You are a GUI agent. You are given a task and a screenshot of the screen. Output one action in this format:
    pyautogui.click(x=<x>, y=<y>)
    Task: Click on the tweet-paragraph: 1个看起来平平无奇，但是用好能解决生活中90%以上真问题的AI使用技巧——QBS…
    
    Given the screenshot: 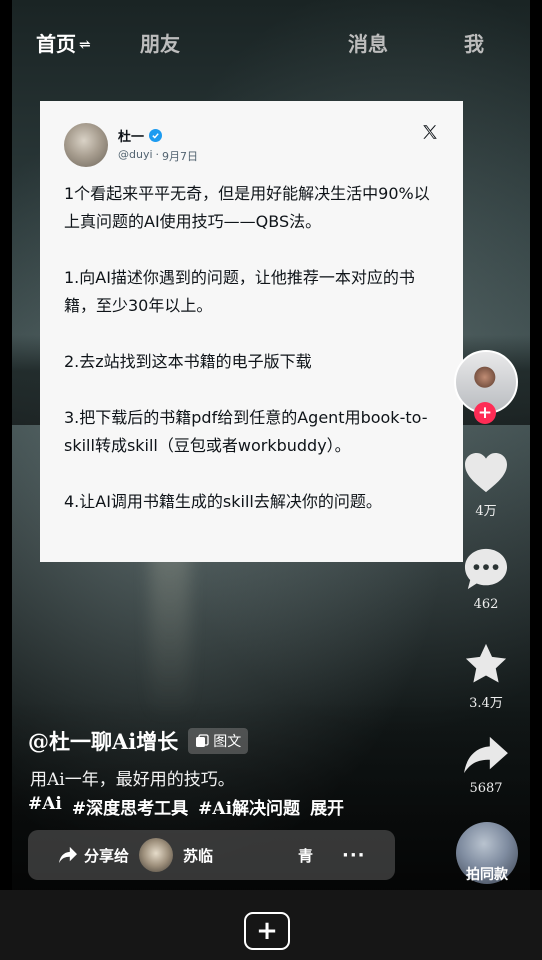 What is the action you would take?
    pyautogui.click(x=247, y=207)
    